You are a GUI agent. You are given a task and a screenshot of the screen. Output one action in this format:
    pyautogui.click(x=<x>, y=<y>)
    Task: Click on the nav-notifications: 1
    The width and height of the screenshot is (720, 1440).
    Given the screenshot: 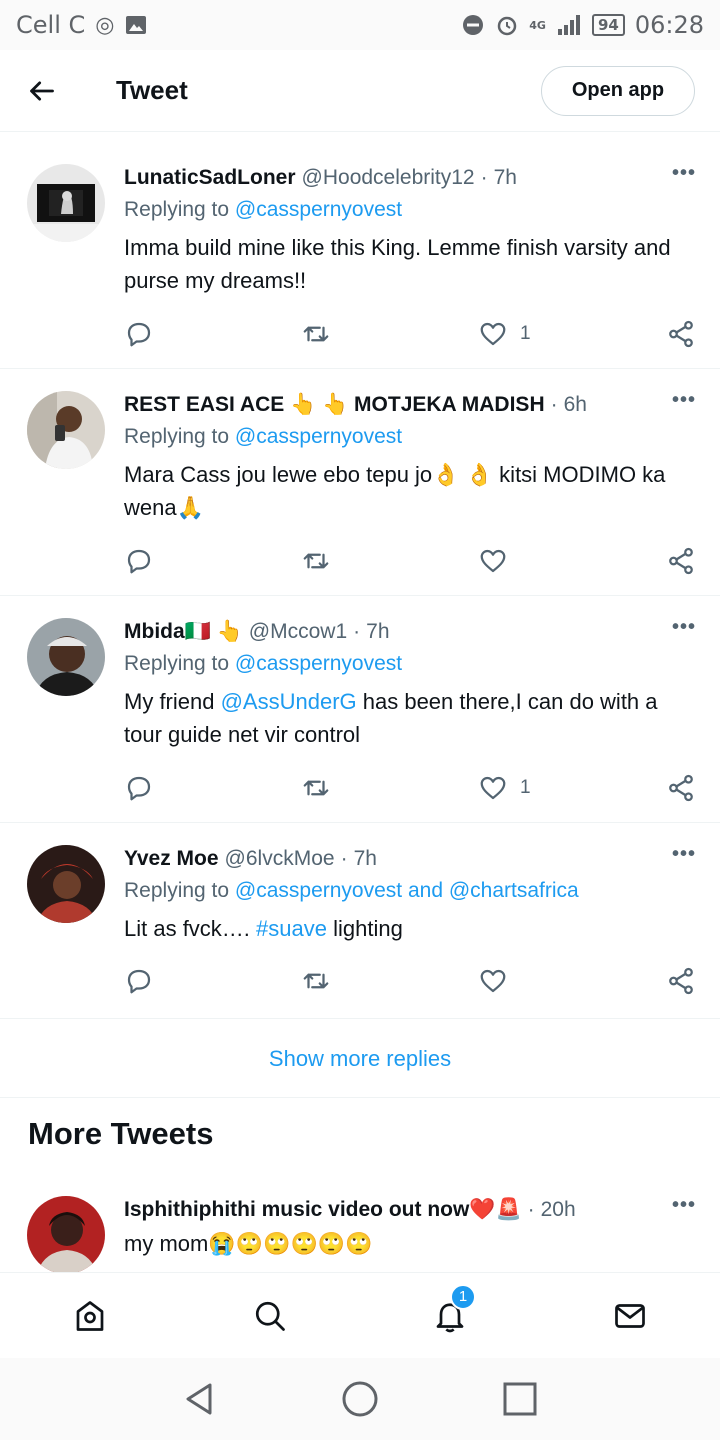 What is the action you would take?
    pyautogui.click(x=450, y=1308)
    